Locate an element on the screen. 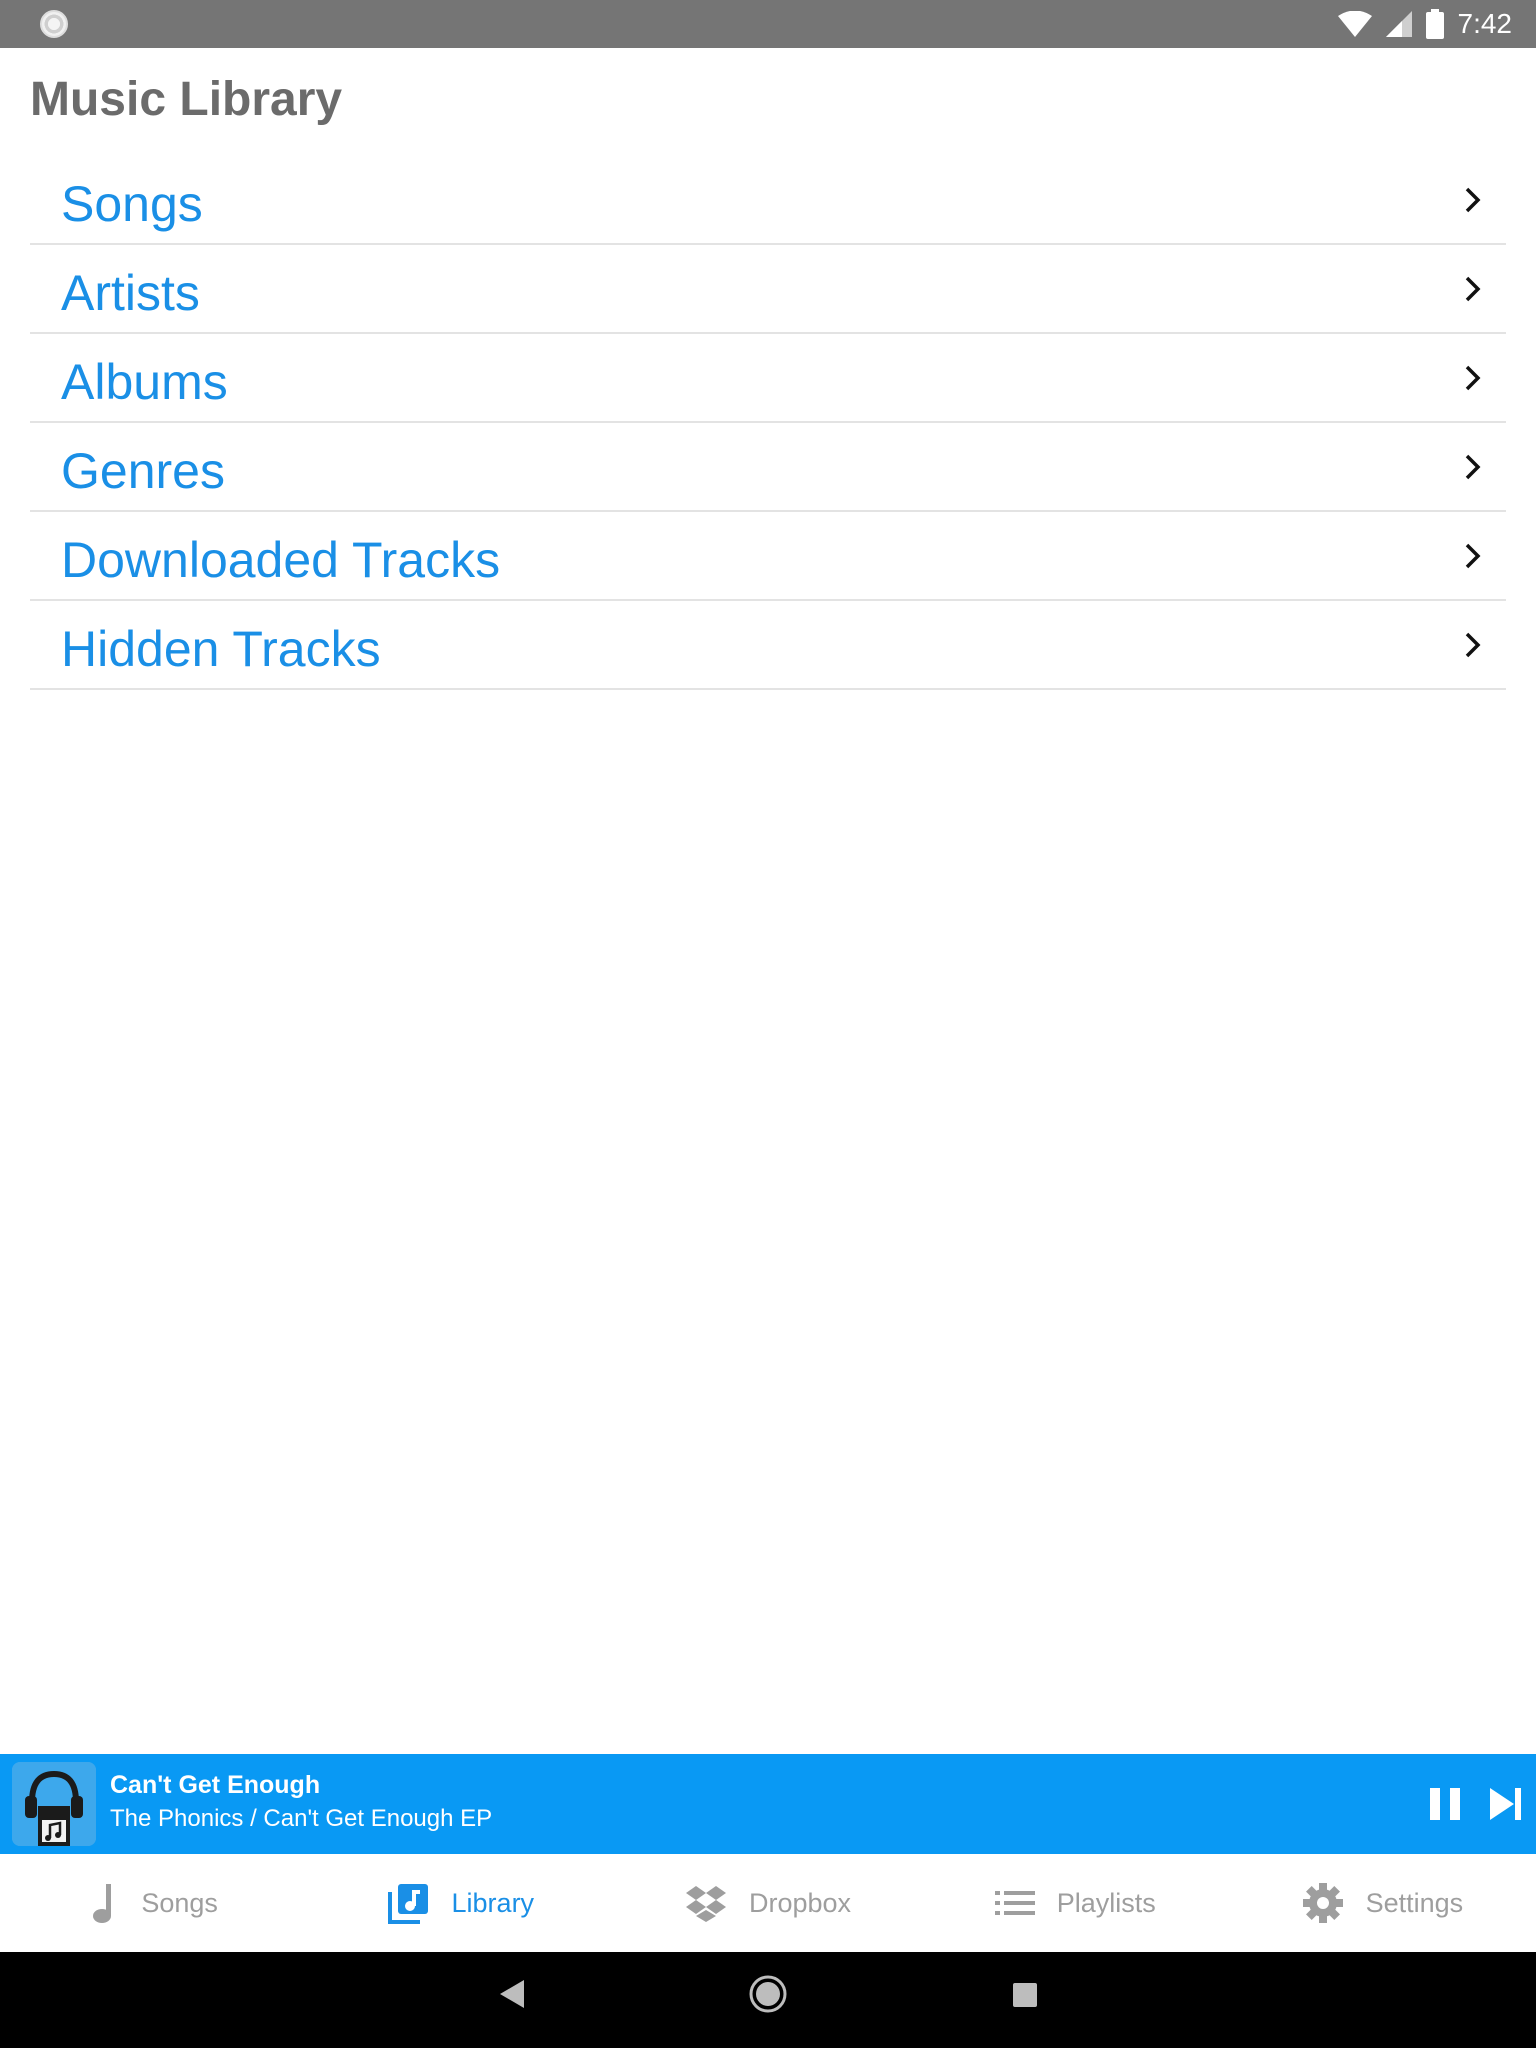  back-button is located at coordinates (512, 1994).